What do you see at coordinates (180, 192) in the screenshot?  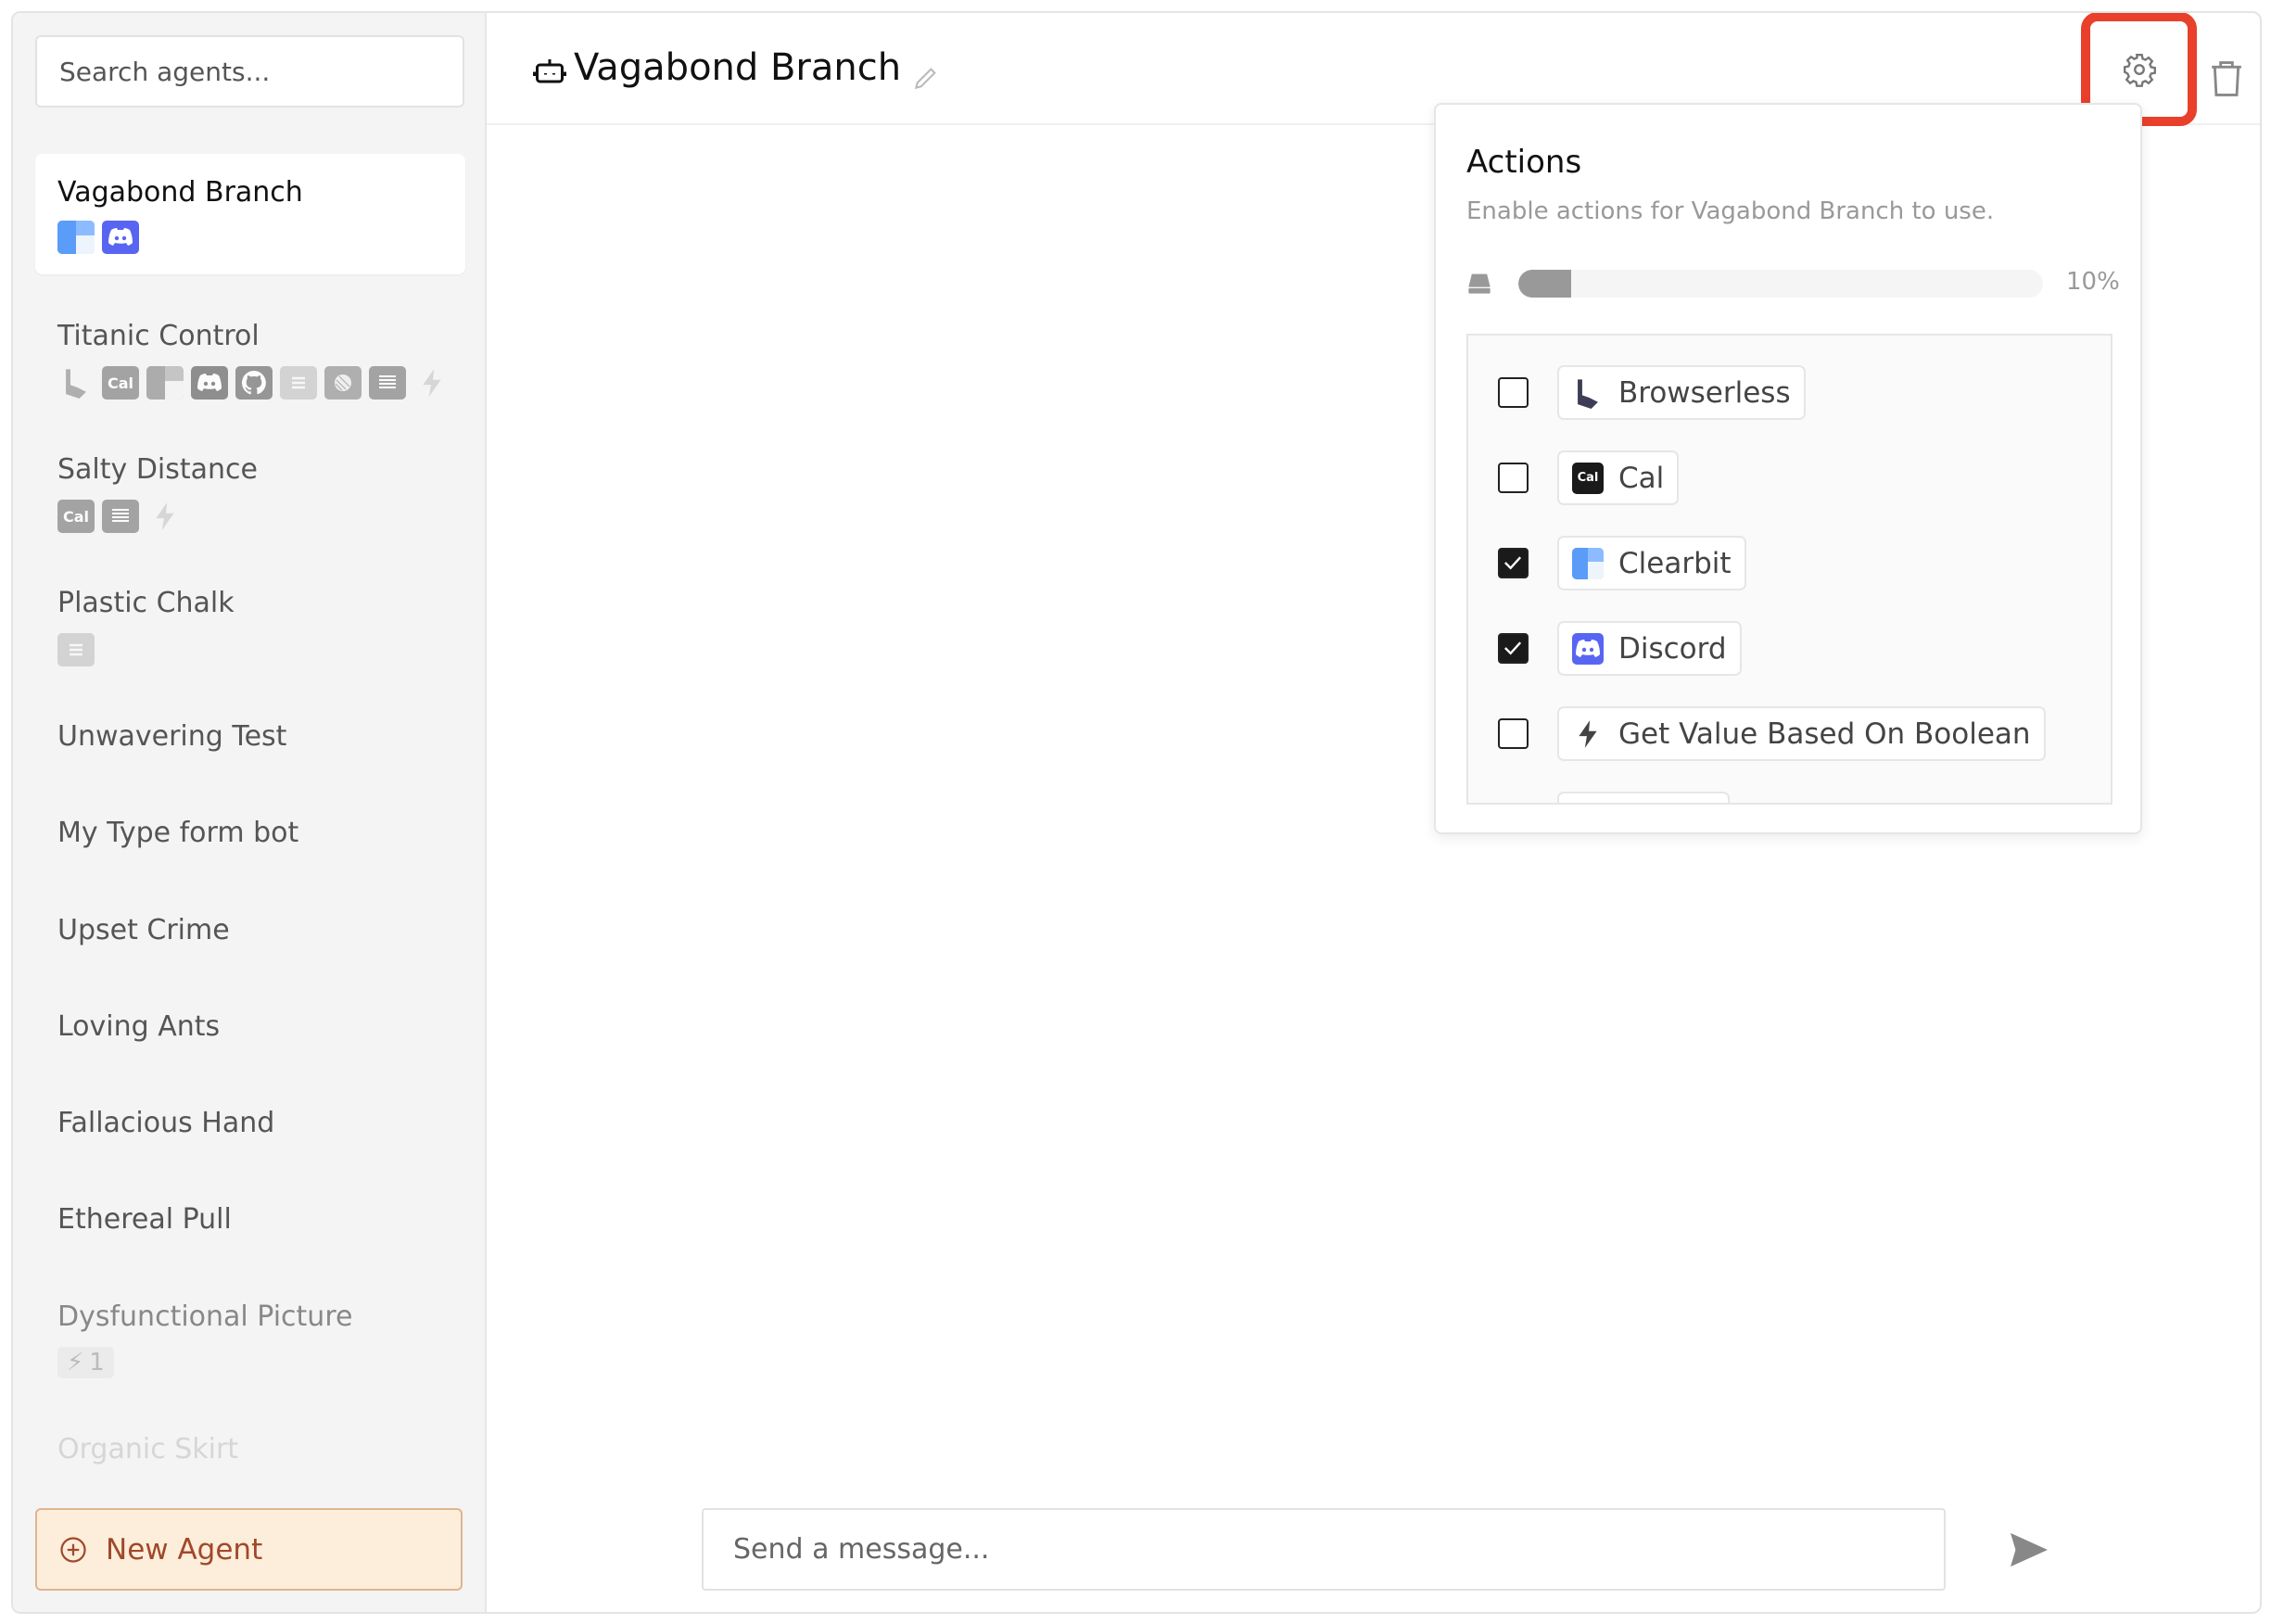 I see `agent-name: Vagabond Branch` at bounding box center [180, 192].